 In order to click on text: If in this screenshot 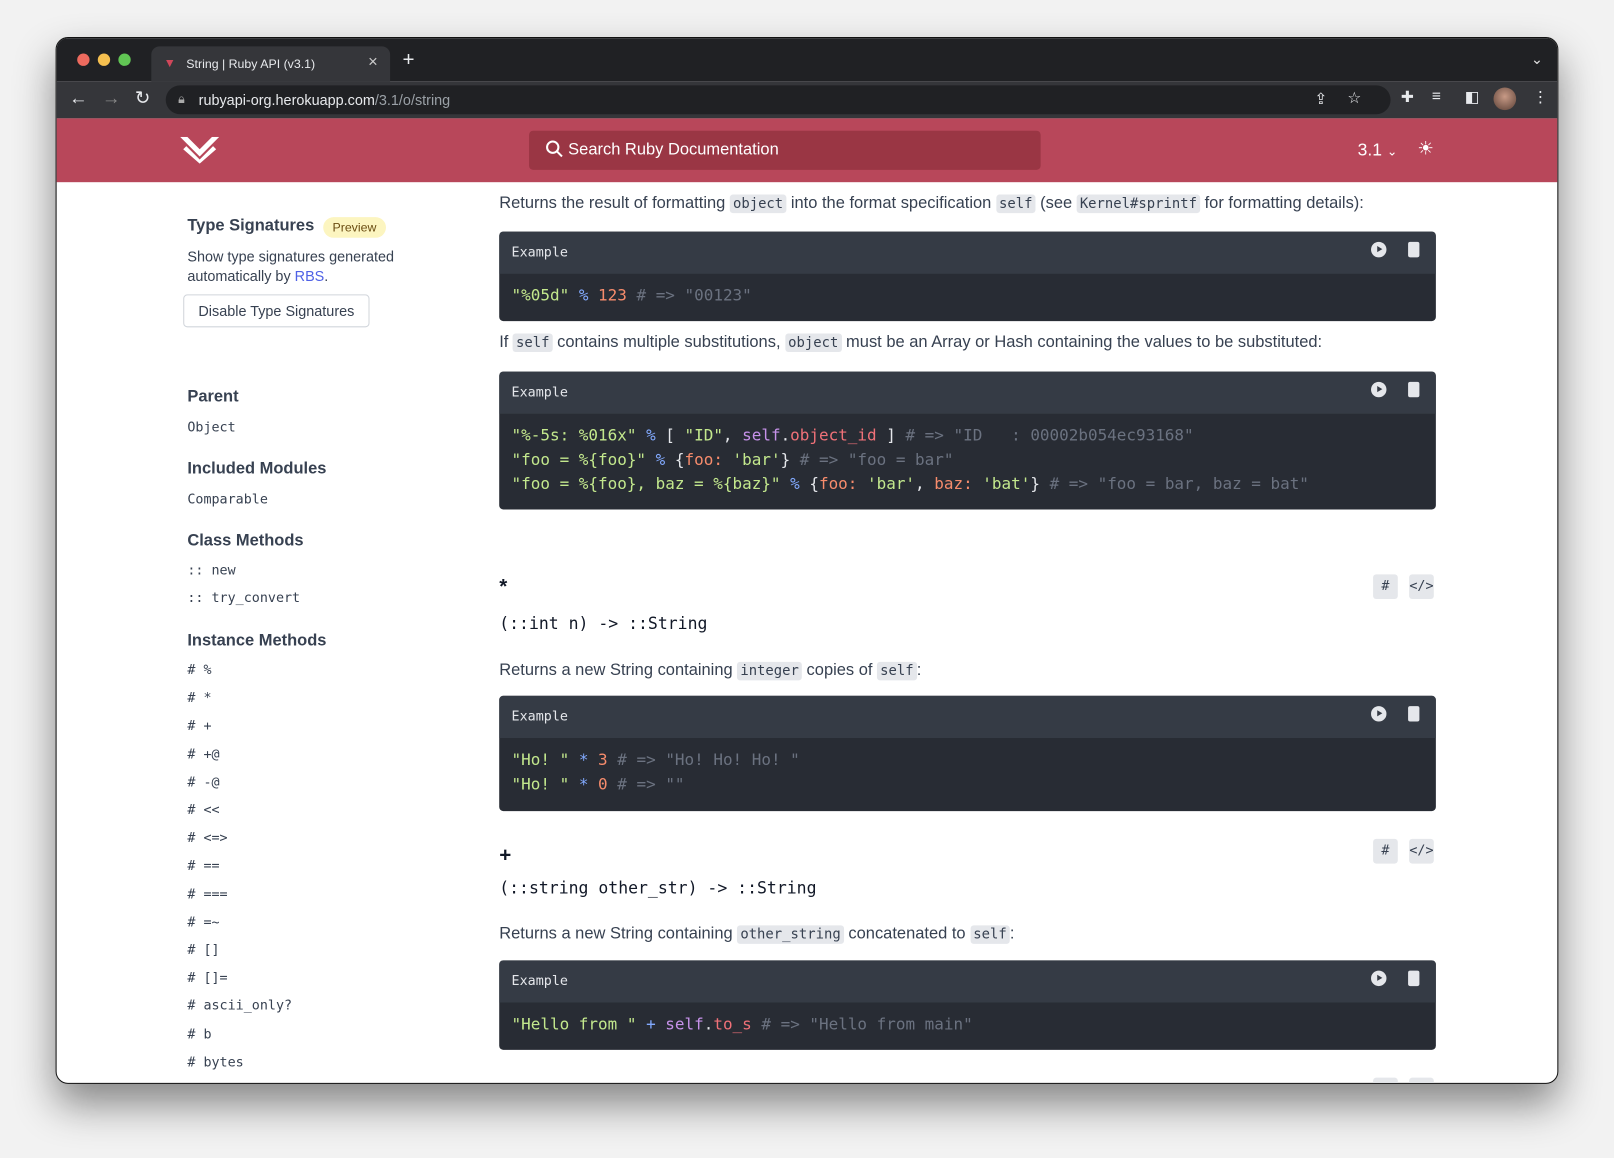, I will do `click(506, 342)`.